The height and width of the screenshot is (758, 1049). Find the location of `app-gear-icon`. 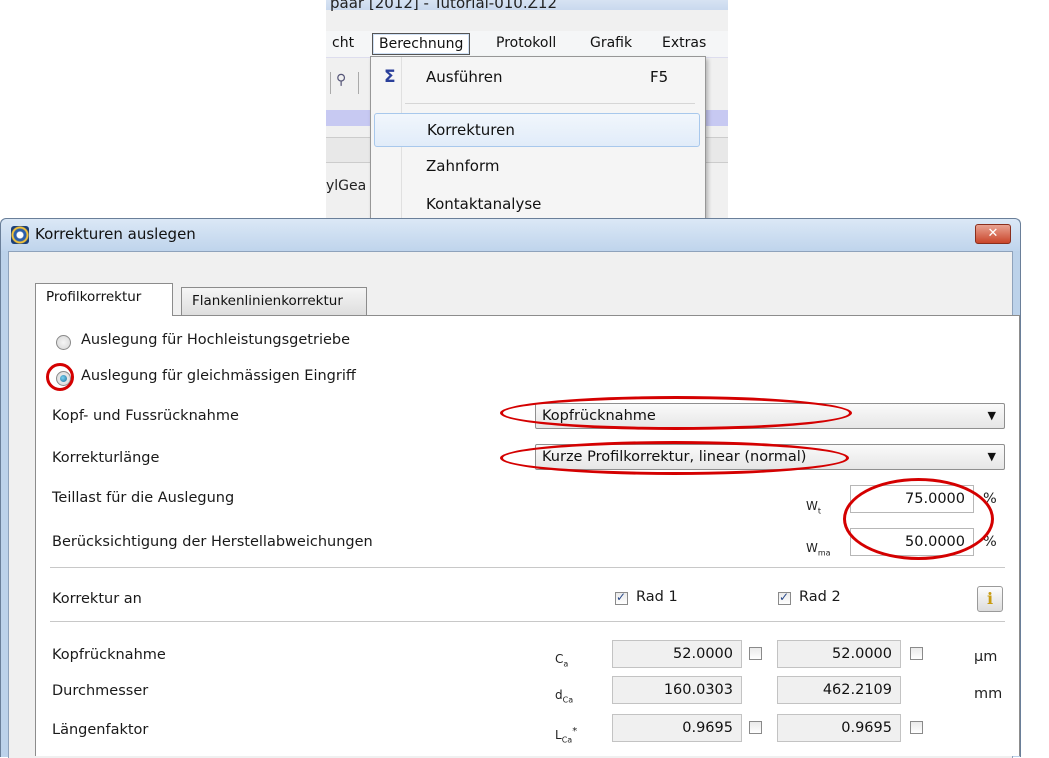

app-gear-icon is located at coordinates (20, 235).